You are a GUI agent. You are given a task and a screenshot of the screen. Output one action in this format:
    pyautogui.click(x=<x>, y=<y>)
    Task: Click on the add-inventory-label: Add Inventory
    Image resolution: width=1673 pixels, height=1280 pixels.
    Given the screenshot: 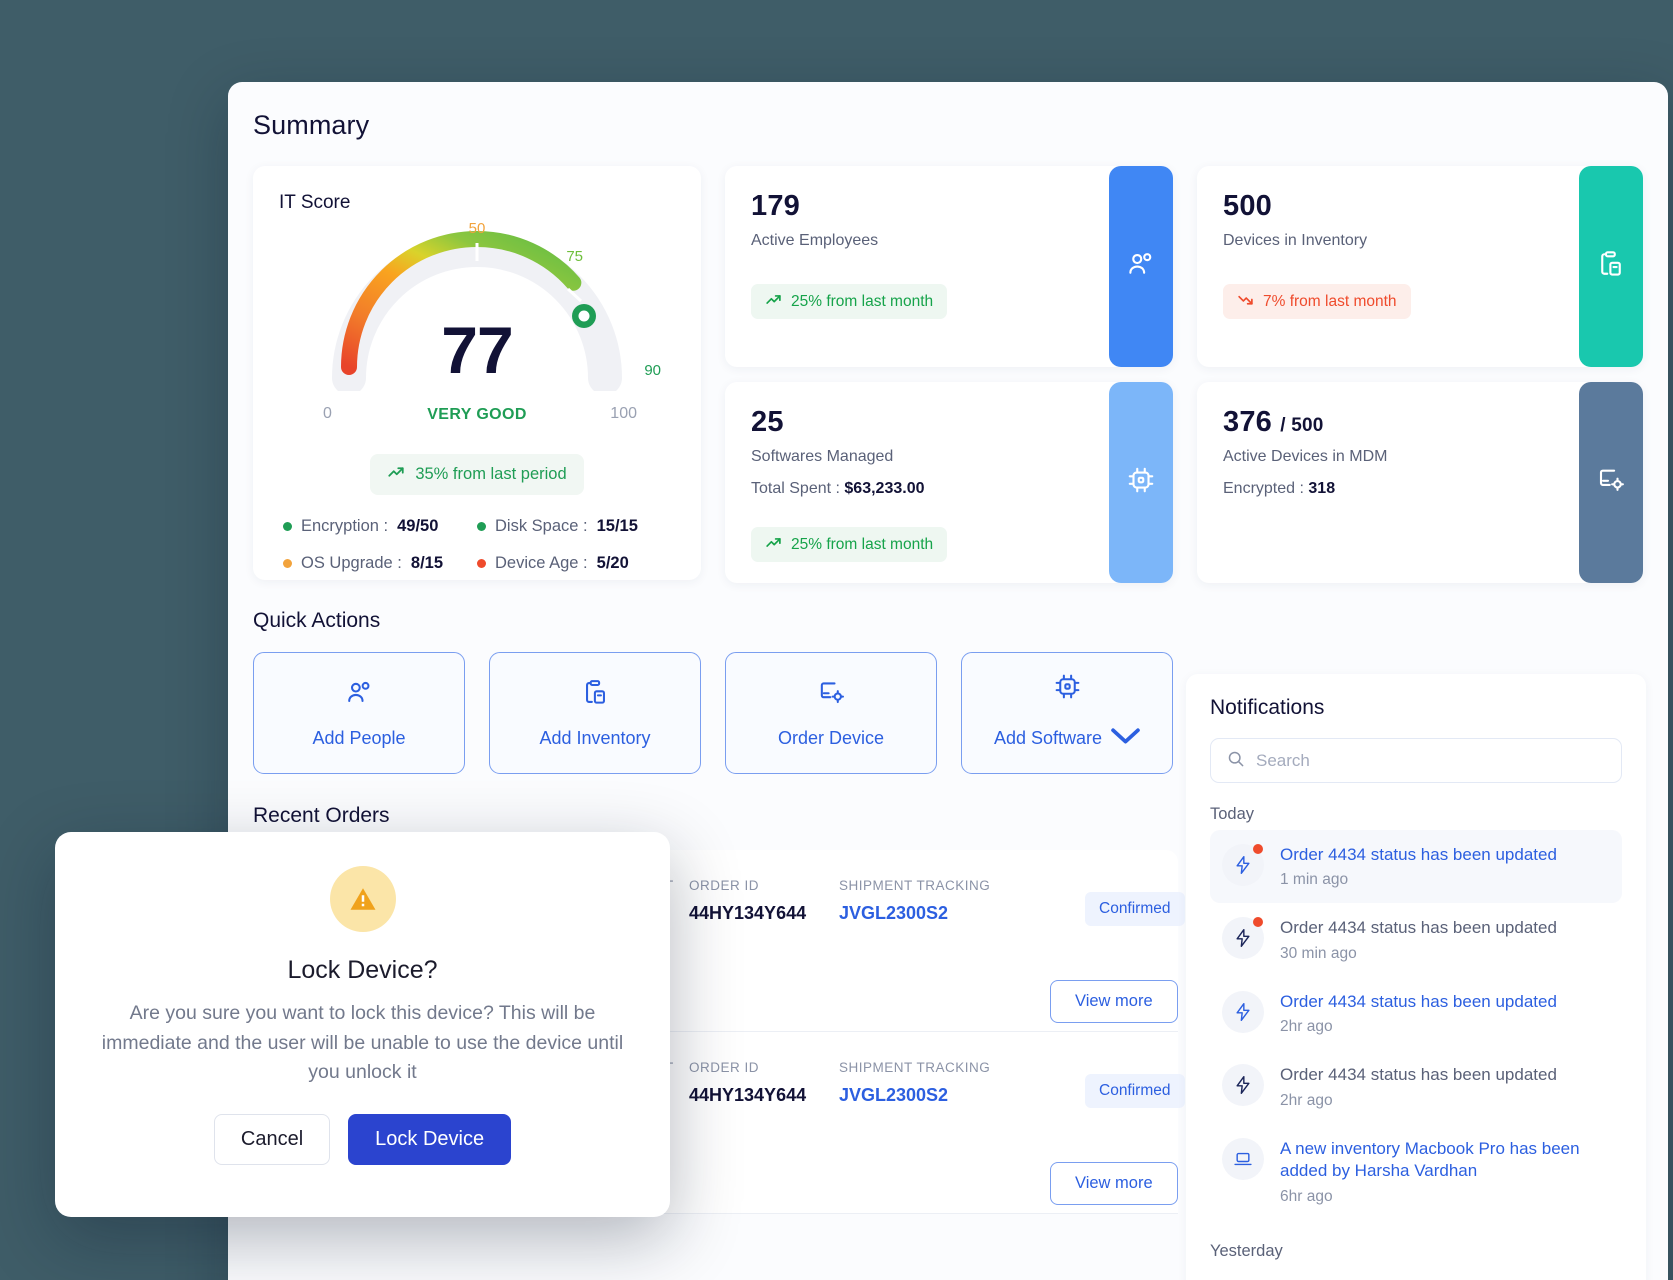 What is the action you would take?
    pyautogui.click(x=595, y=737)
    